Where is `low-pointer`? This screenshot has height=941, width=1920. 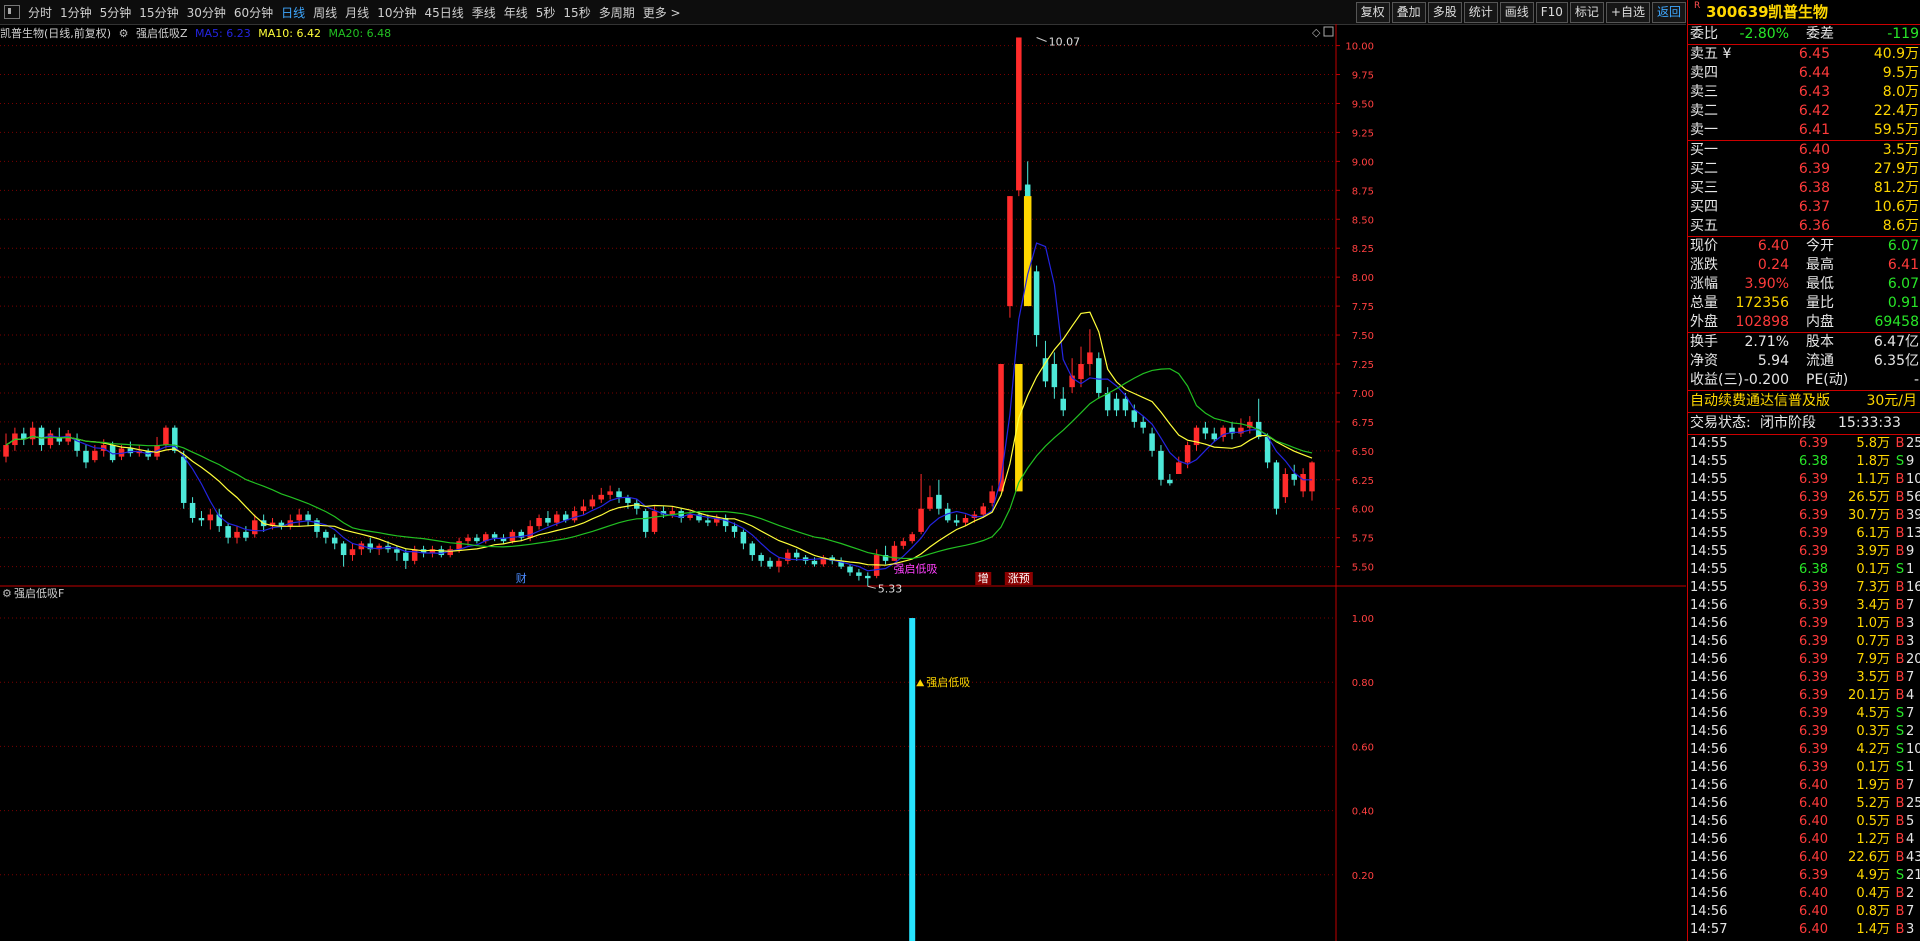 low-pointer is located at coordinates (871, 587).